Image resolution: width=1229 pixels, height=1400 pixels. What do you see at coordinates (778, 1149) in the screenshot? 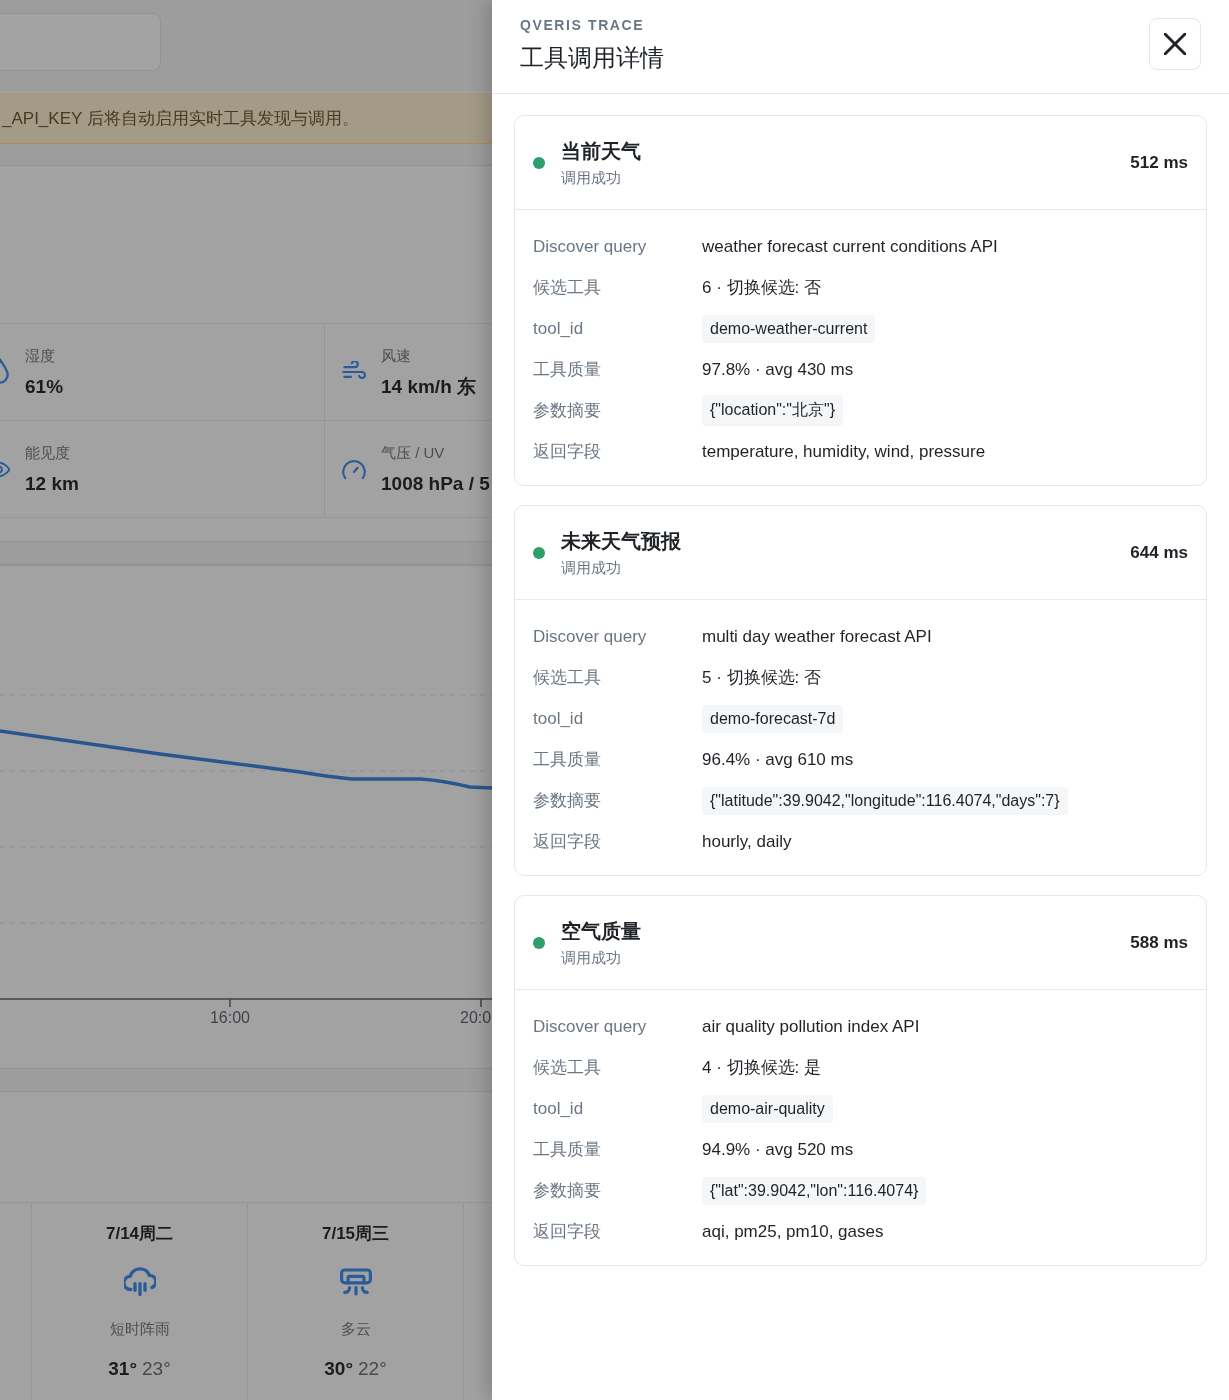
I see `field-value: 94.9% · avg 520 ms` at bounding box center [778, 1149].